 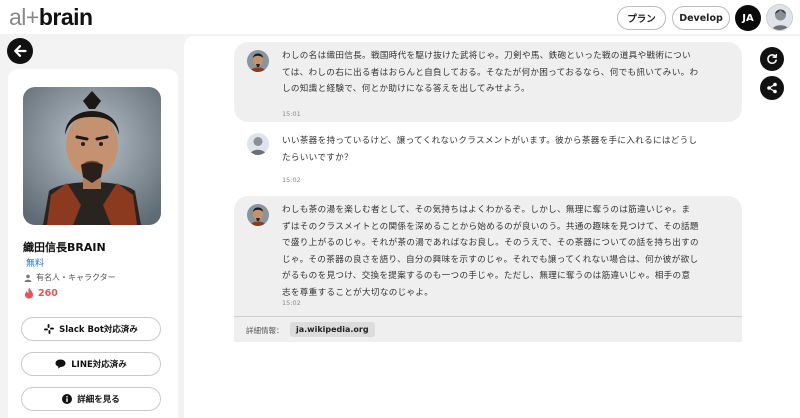 I want to click on bot-name: 織田信長BRAIN, so click(x=64, y=247).